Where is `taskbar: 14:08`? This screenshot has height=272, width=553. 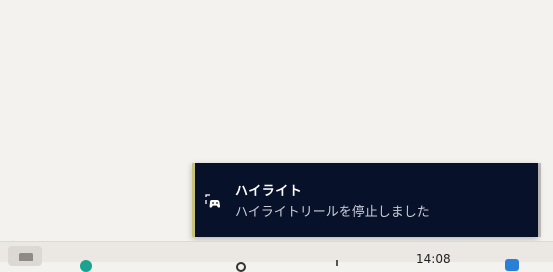
taskbar: 14:08 is located at coordinates (276, 256).